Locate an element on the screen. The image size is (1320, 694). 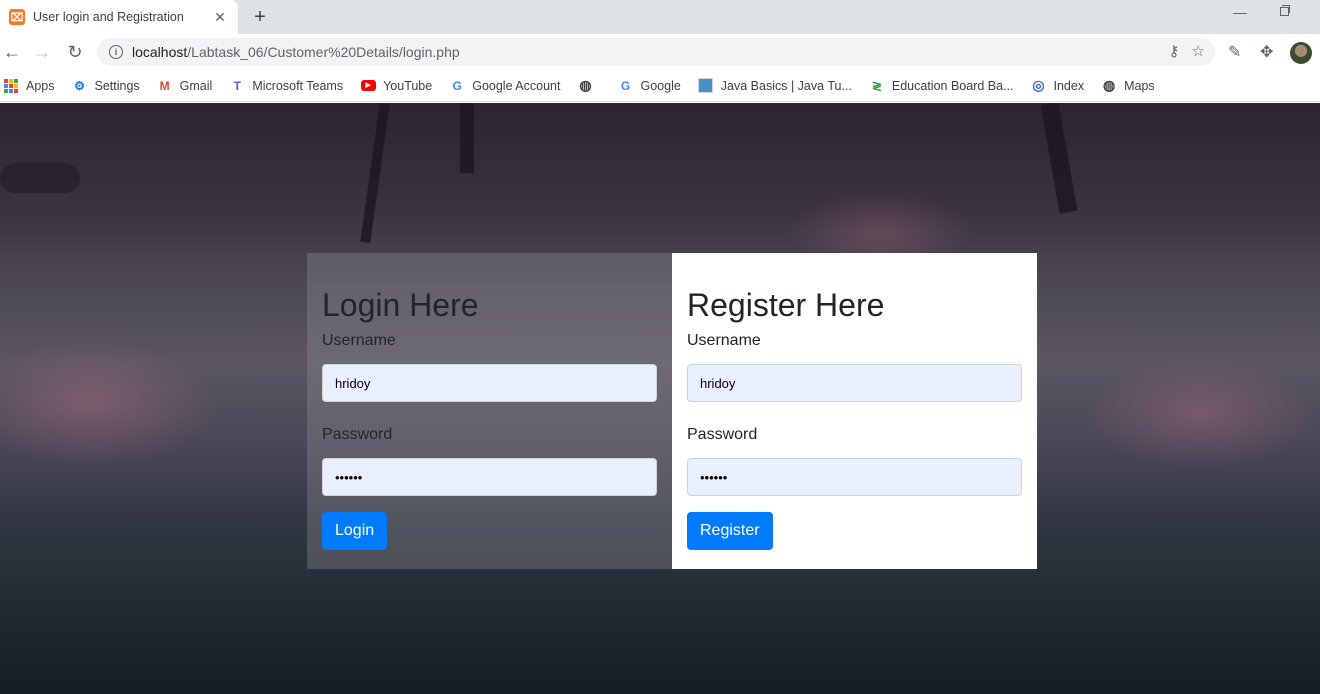
site-info-icon: i is located at coordinates (116, 52).